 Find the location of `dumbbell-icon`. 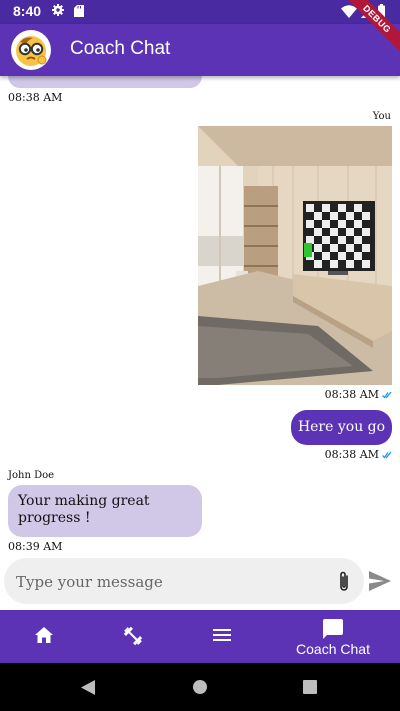

dumbbell-icon is located at coordinates (133, 636).